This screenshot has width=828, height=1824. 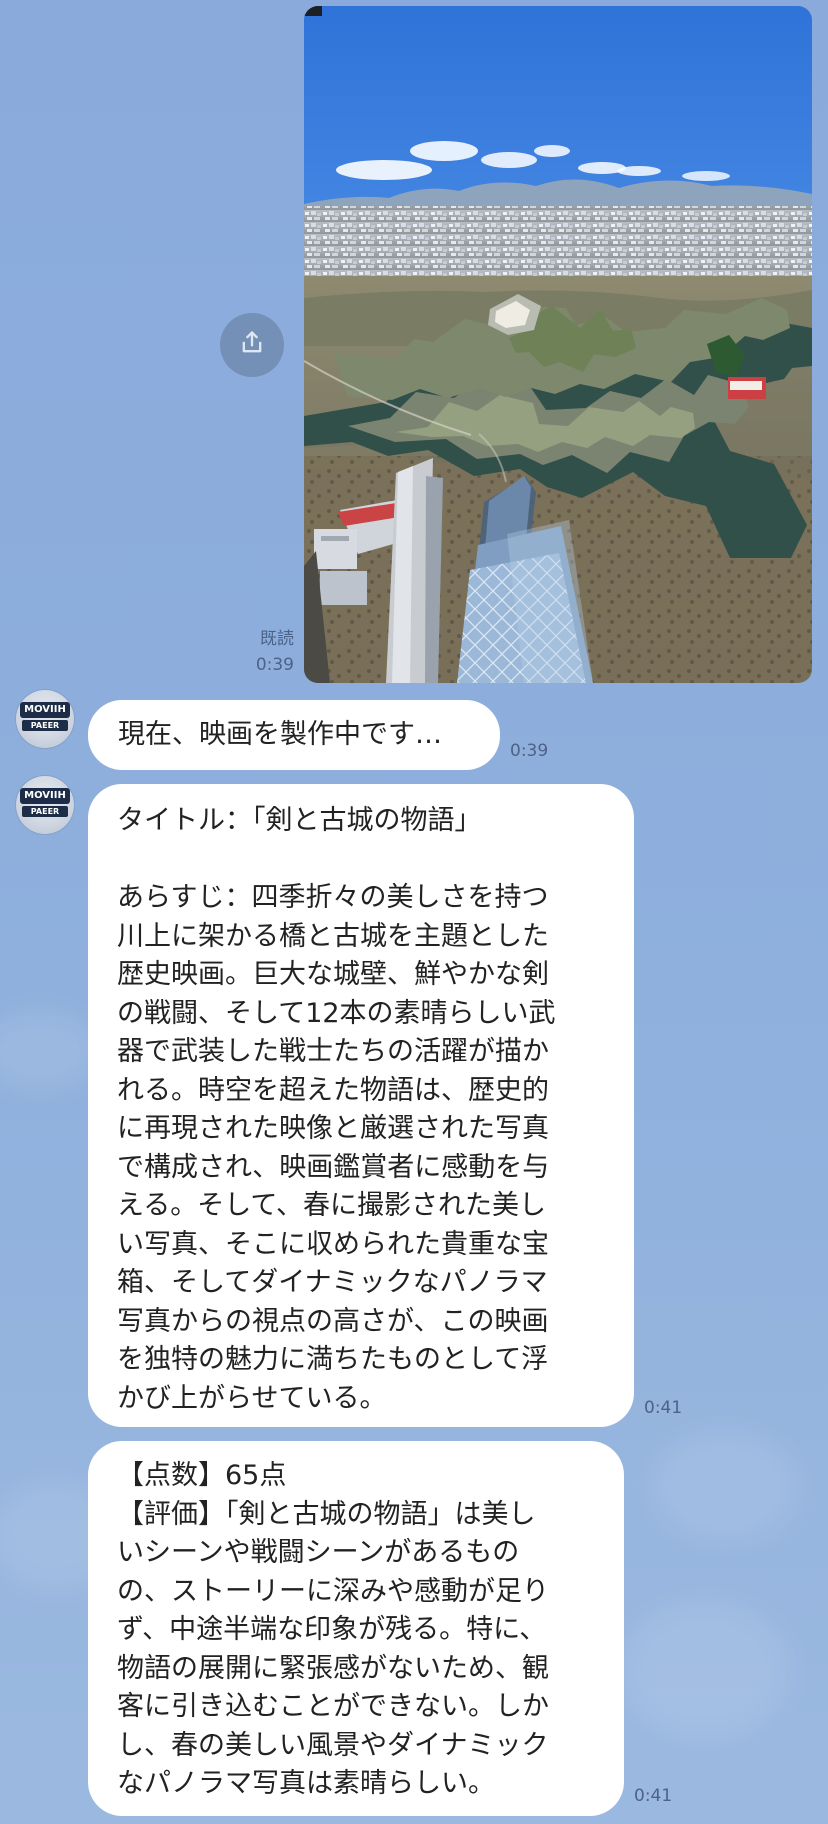 I want to click on sent-message-meta: 既読 0:39, so click(x=264, y=652).